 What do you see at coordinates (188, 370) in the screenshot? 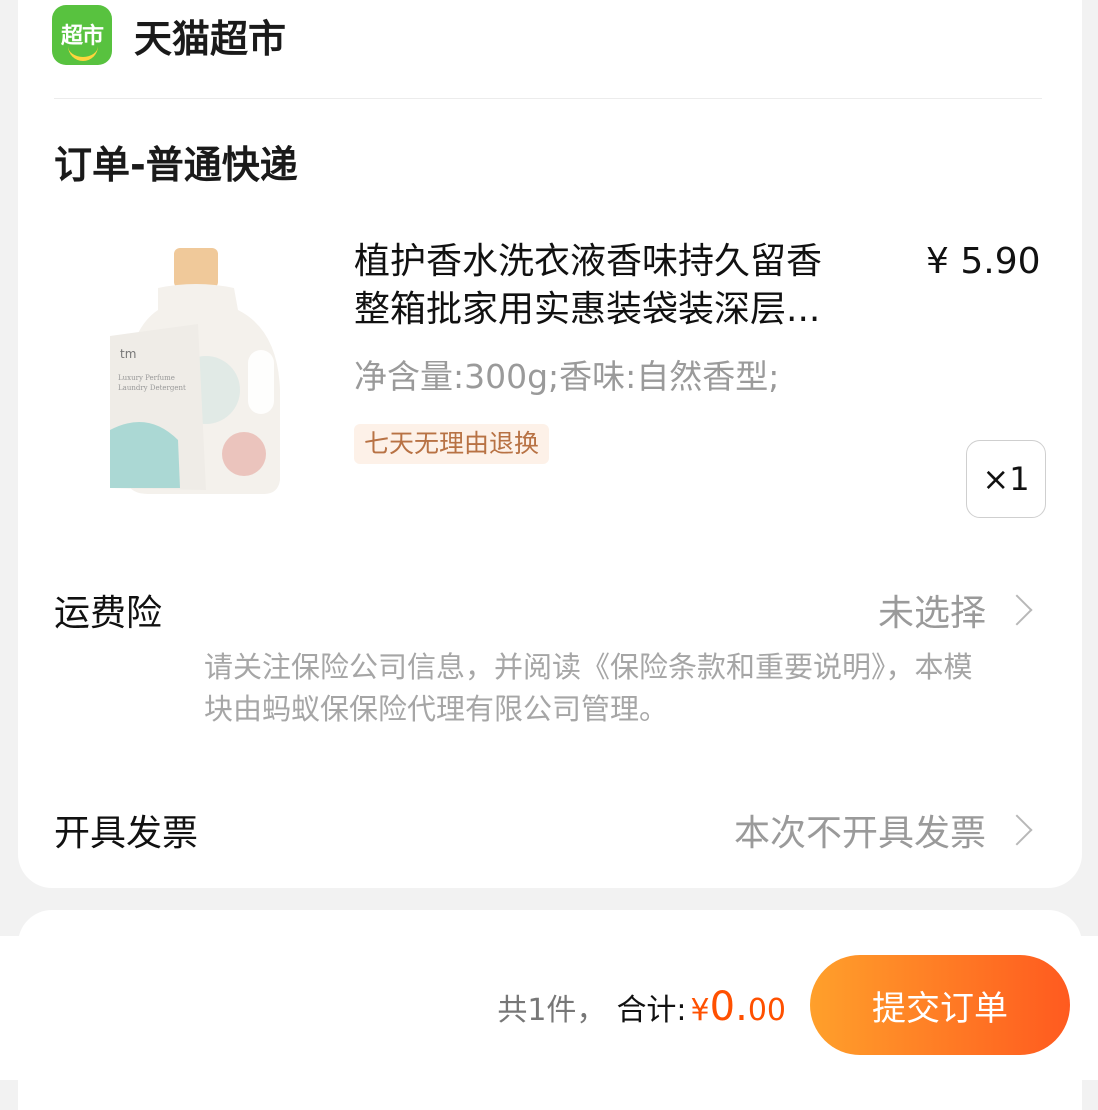
I see `product-image: tm Luxury Perfume Laundry Detergent` at bounding box center [188, 370].